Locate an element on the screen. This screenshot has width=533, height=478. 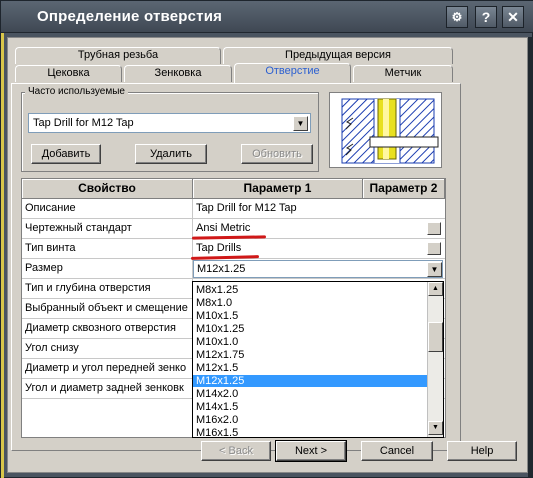
size-combo-value: M12x1.25 is located at coordinates (318, 269).